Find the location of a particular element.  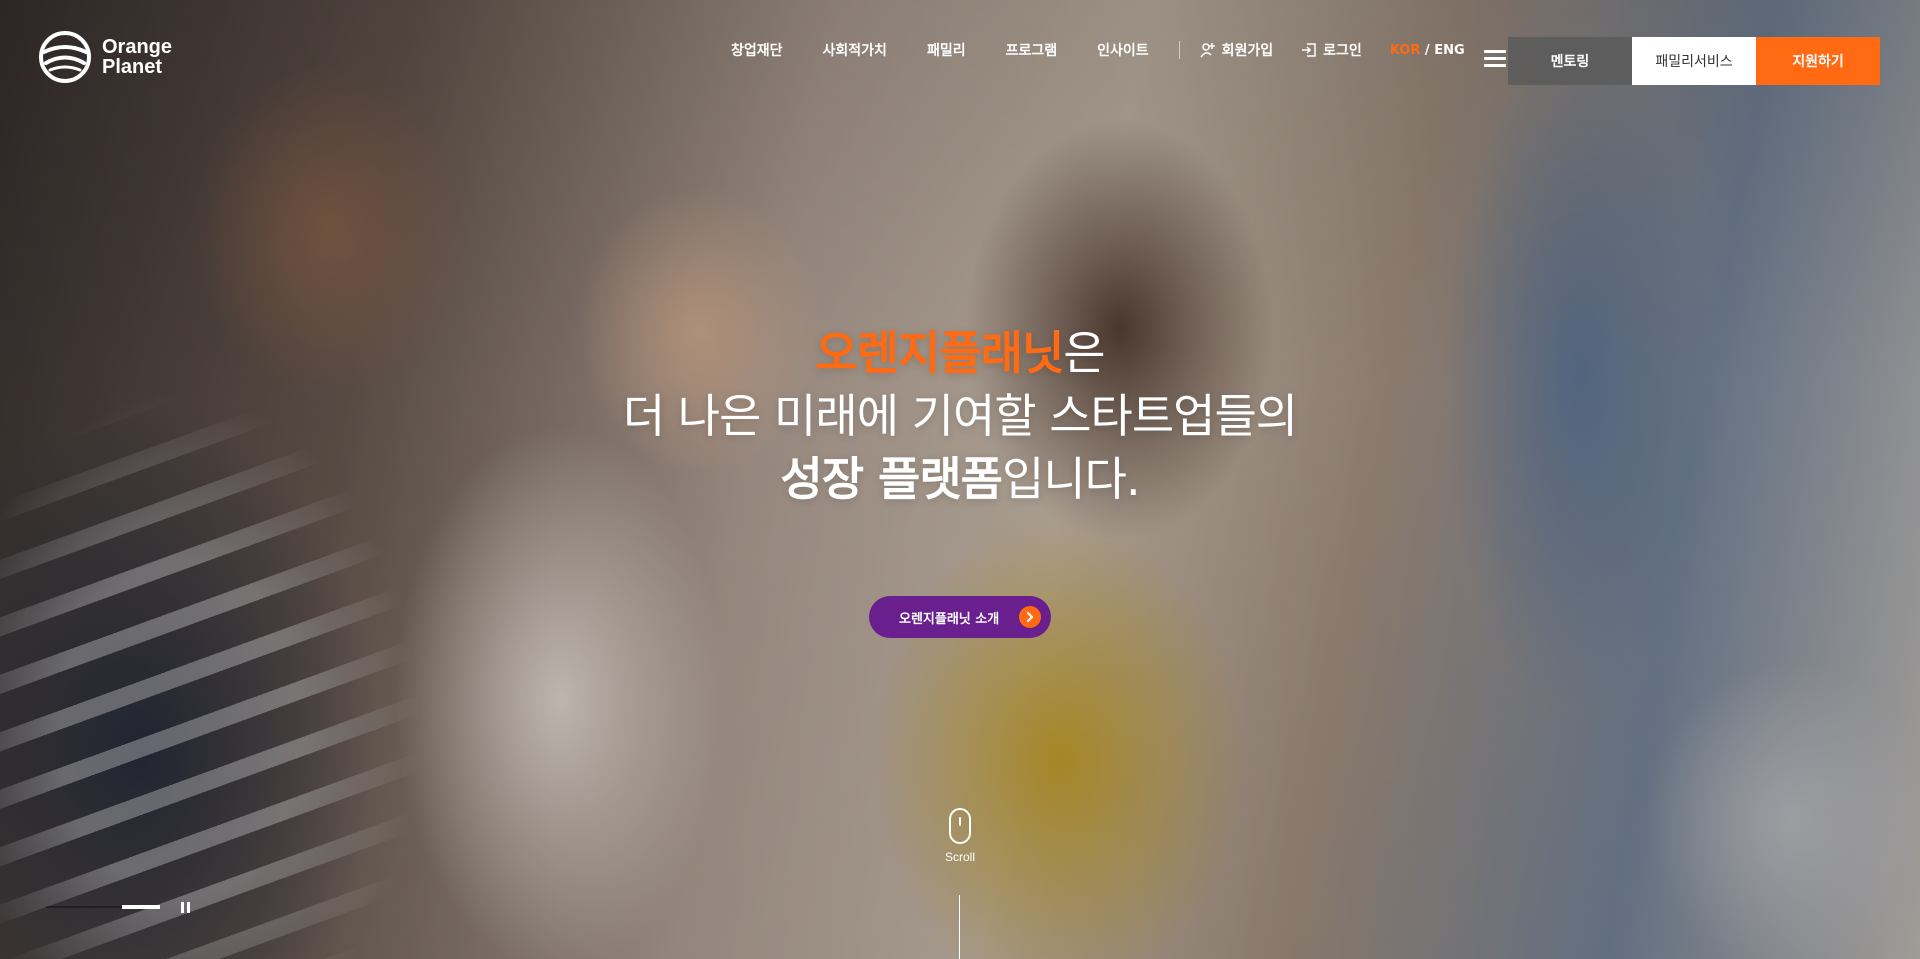

nav-item-program: 프로그램 is located at coordinates (1032, 50).